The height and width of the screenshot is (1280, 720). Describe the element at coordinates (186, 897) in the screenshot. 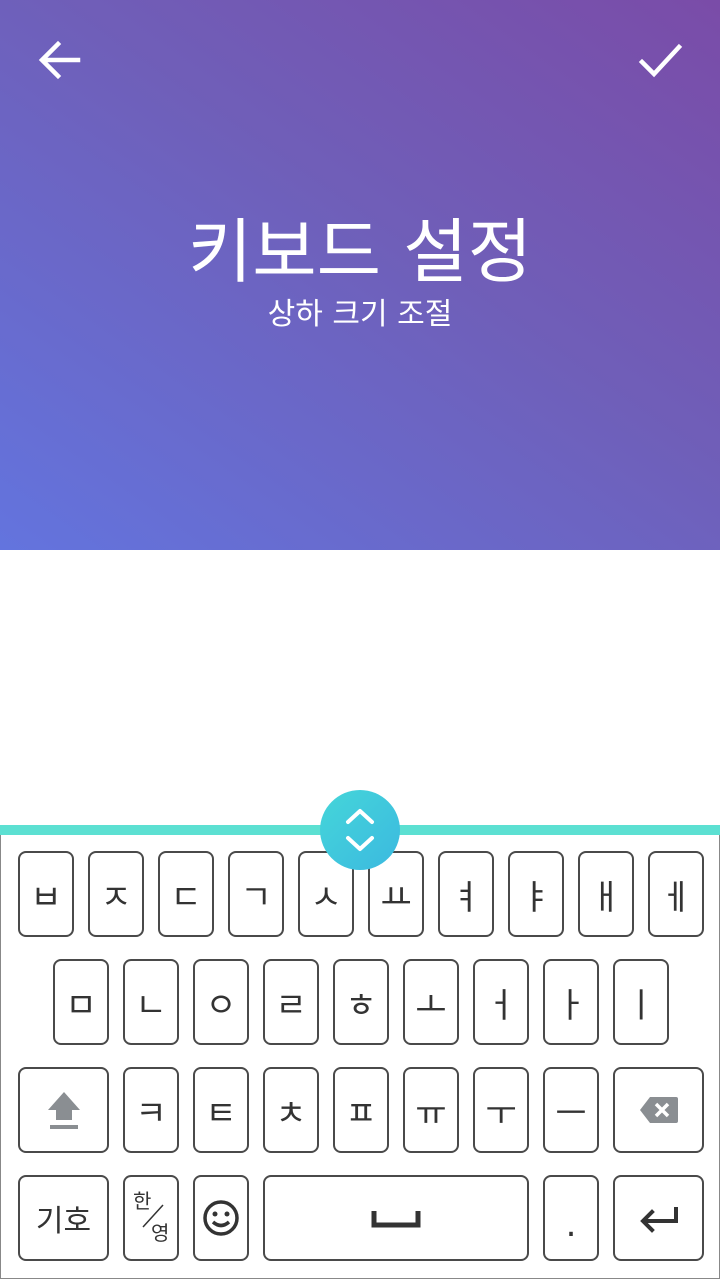

I see `key-label: ㄷ` at that location.